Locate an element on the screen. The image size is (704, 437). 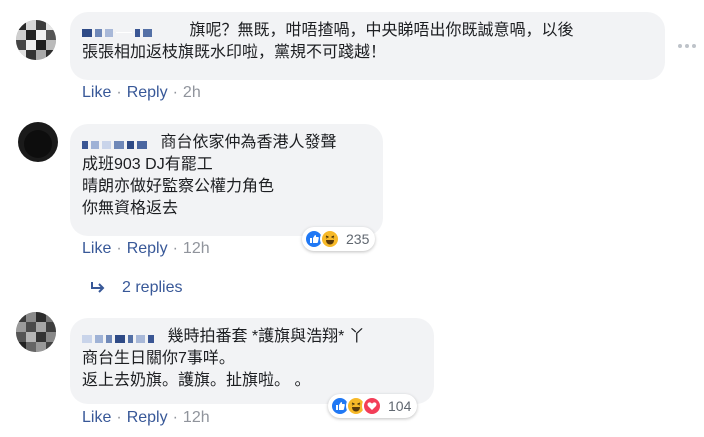
comment-text: 晴朗亦做好監察公權力角色 is located at coordinates (178, 186).